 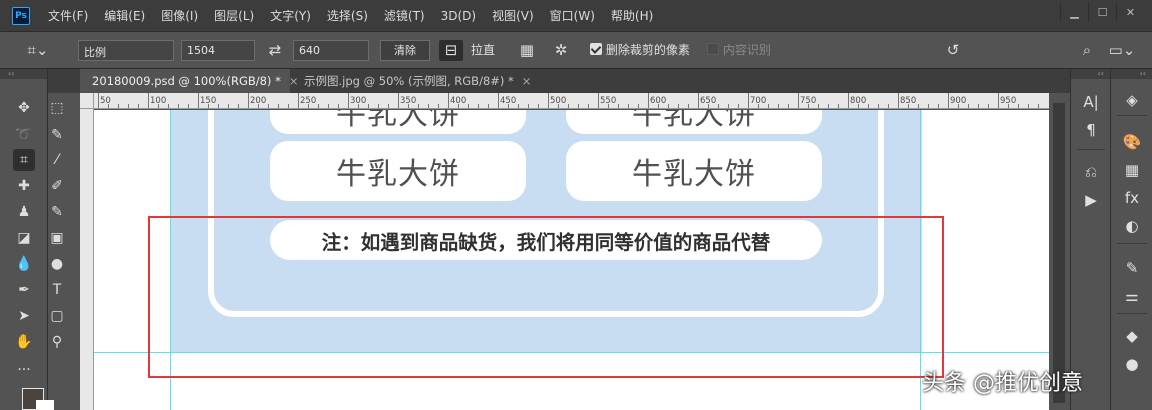 What do you see at coordinates (1074, 12) in the screenshot?
I see `minimize-icon: ▁` at bounding box center [1074, 12].